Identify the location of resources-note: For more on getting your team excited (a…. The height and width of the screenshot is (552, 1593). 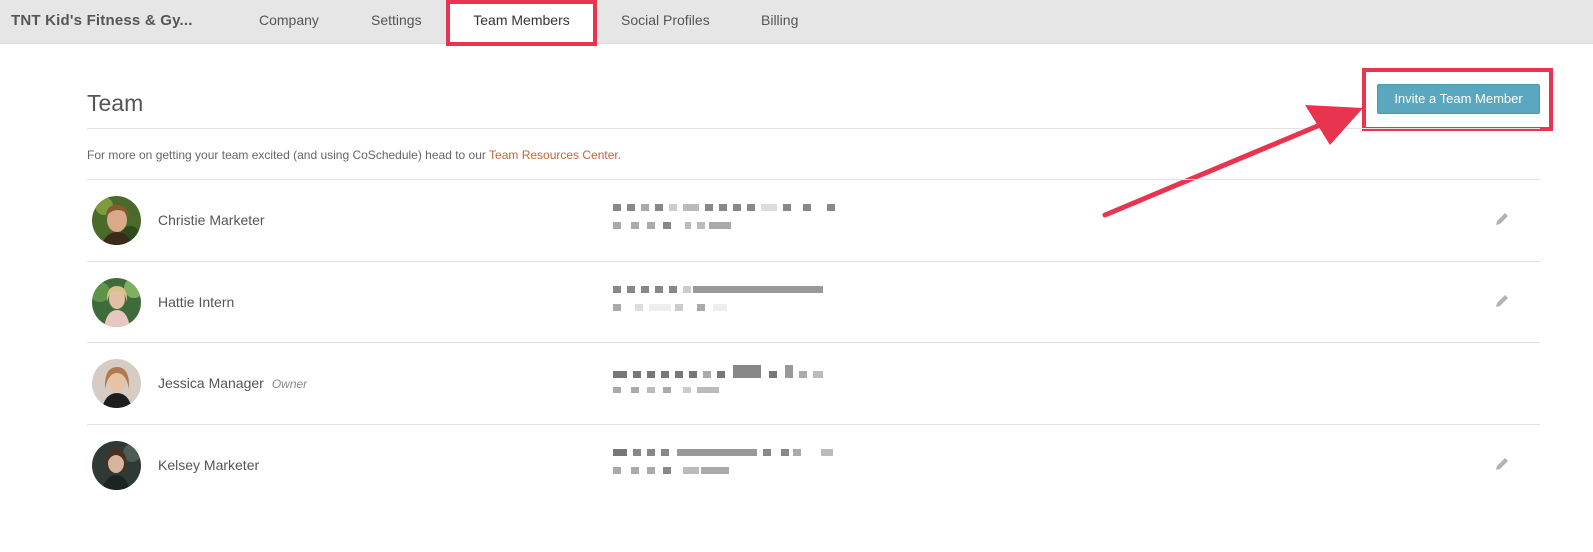
(354, 155).